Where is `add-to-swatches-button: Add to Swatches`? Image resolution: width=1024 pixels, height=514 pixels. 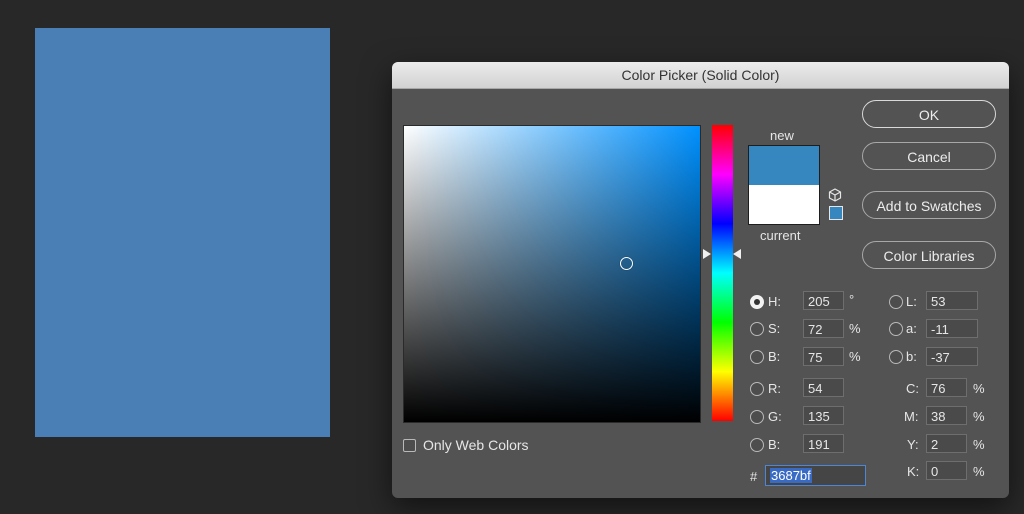
add-to-swatches-button: Add to Swatches is located at coordinates (929, 205).